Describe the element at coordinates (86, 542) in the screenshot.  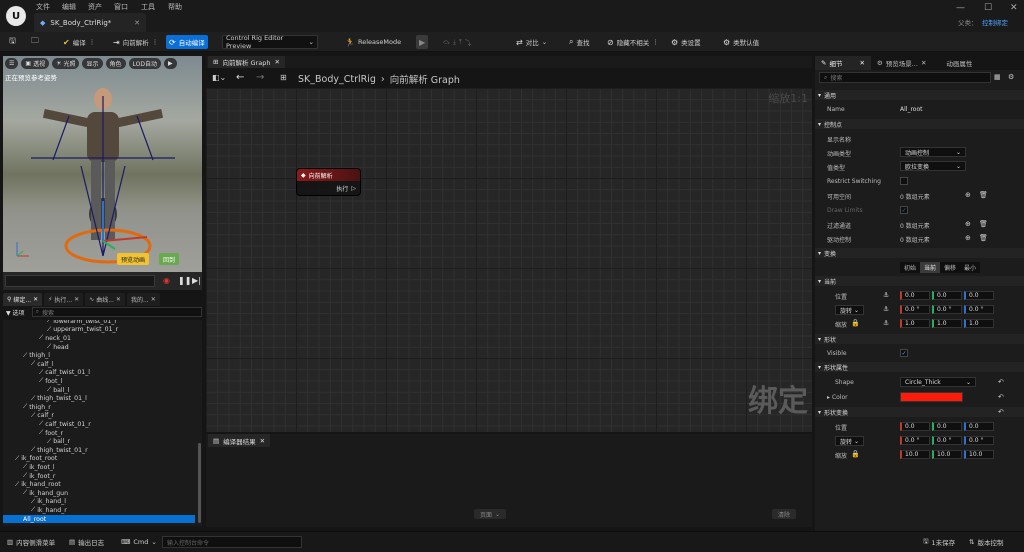
I see `output-log-button: ▤ 输出日志` at that location.